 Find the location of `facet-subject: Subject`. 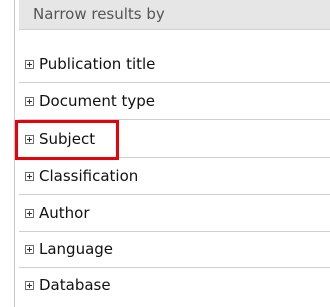

facet-subject: Subject is located at coordinates (174, 140).